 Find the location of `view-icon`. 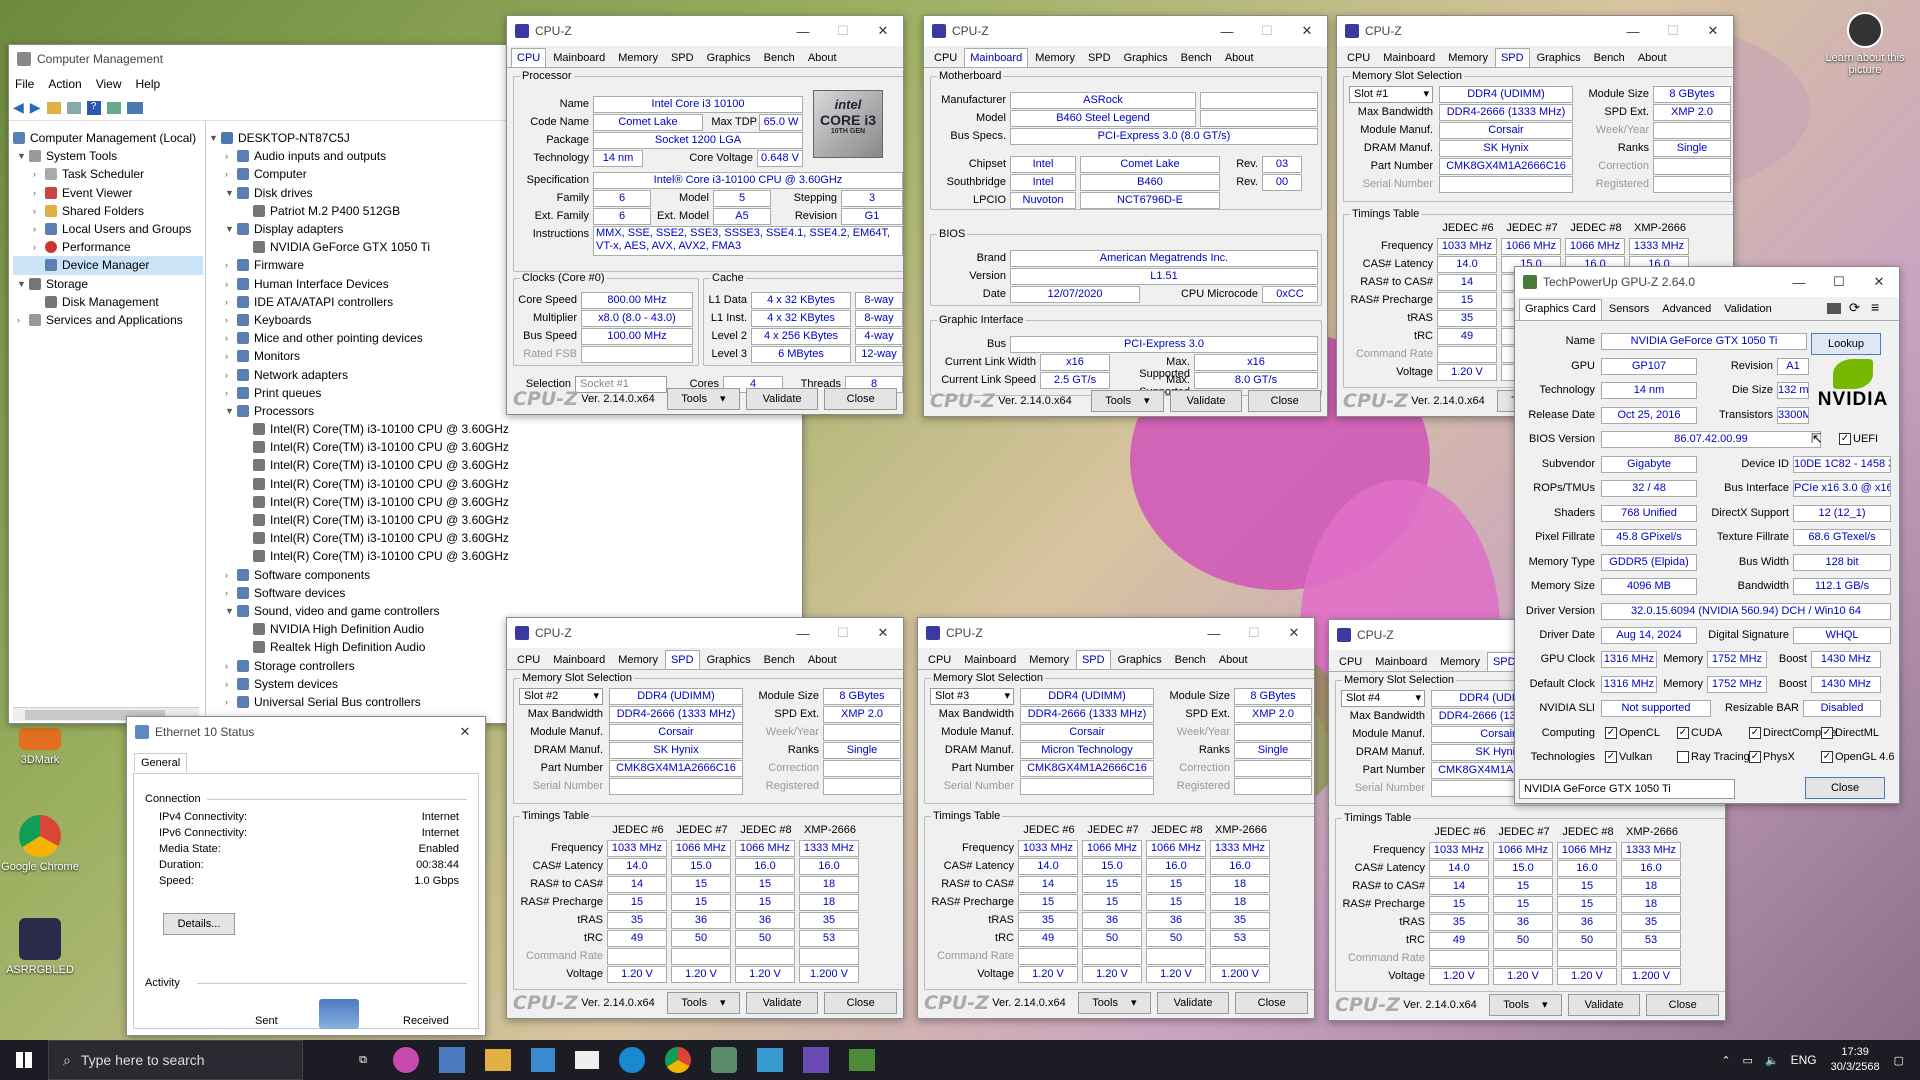

view-icon is located at coordinates (113, 107).